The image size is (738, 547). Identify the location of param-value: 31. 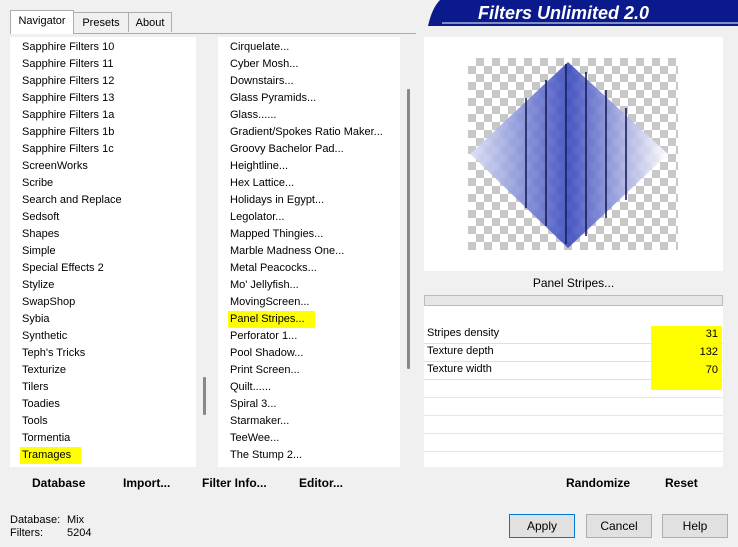
(686, 334).